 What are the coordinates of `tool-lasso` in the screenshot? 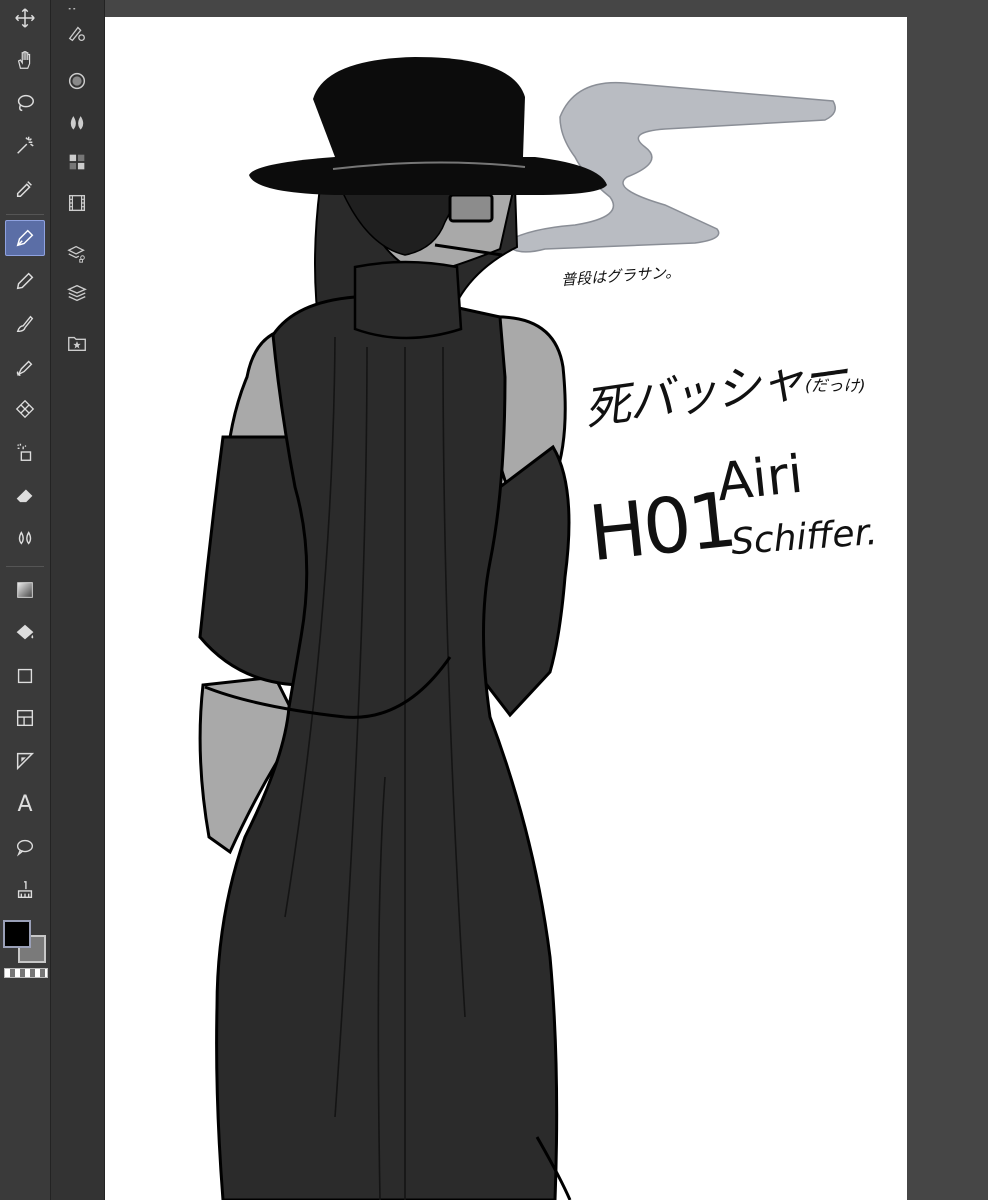 It's located at (25, 103).